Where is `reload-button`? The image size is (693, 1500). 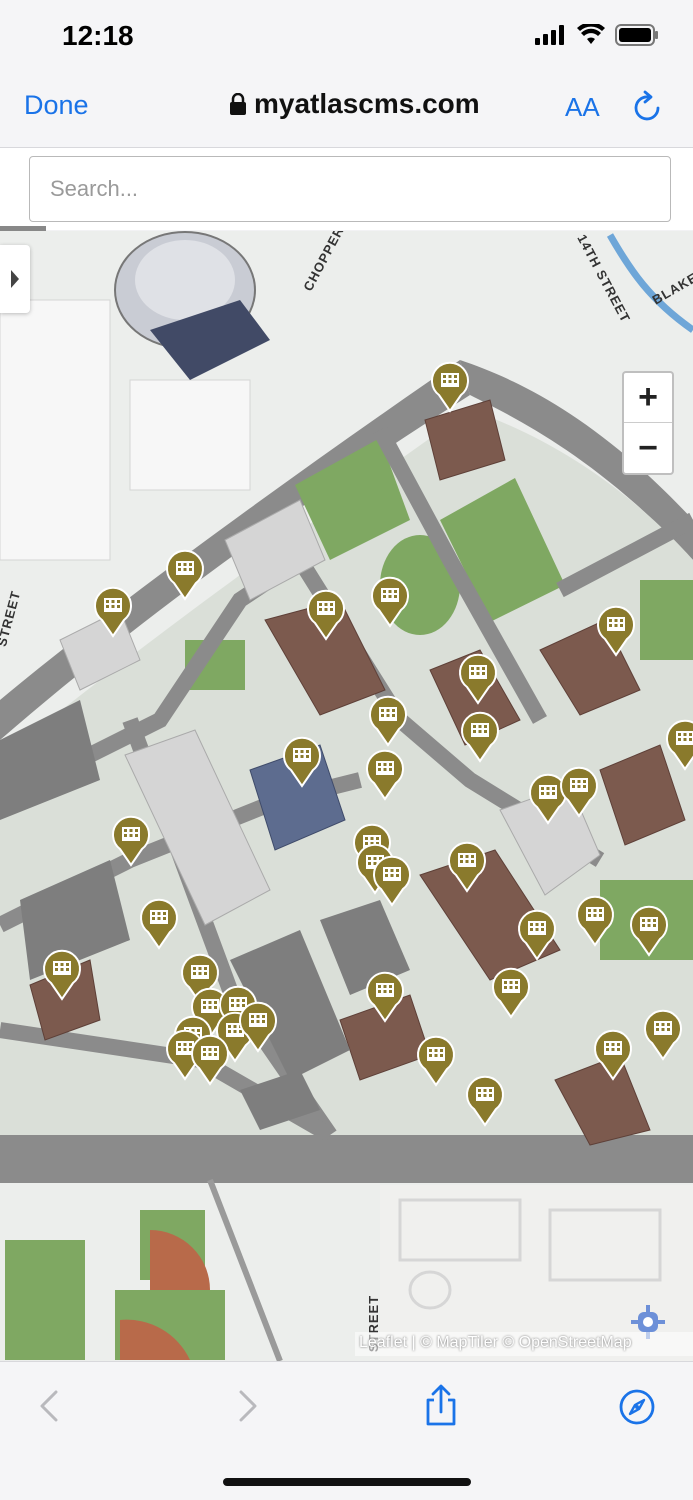 reload-button is located at coordinates (648, 109).